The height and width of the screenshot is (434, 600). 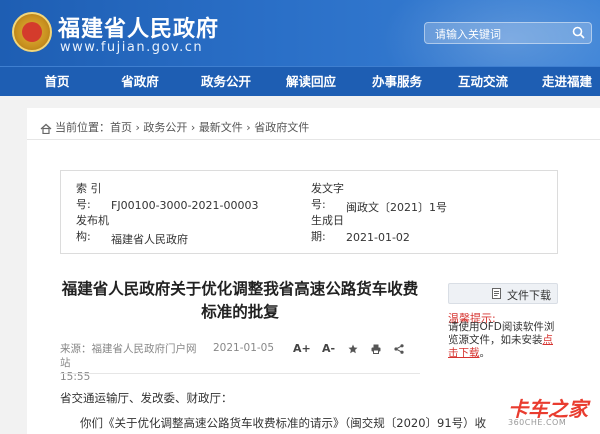 What do you see at coordinates (327, 220) in the screenshot?
I see `meta-date-label-1: 生成日` at bounding box center [327, 220].